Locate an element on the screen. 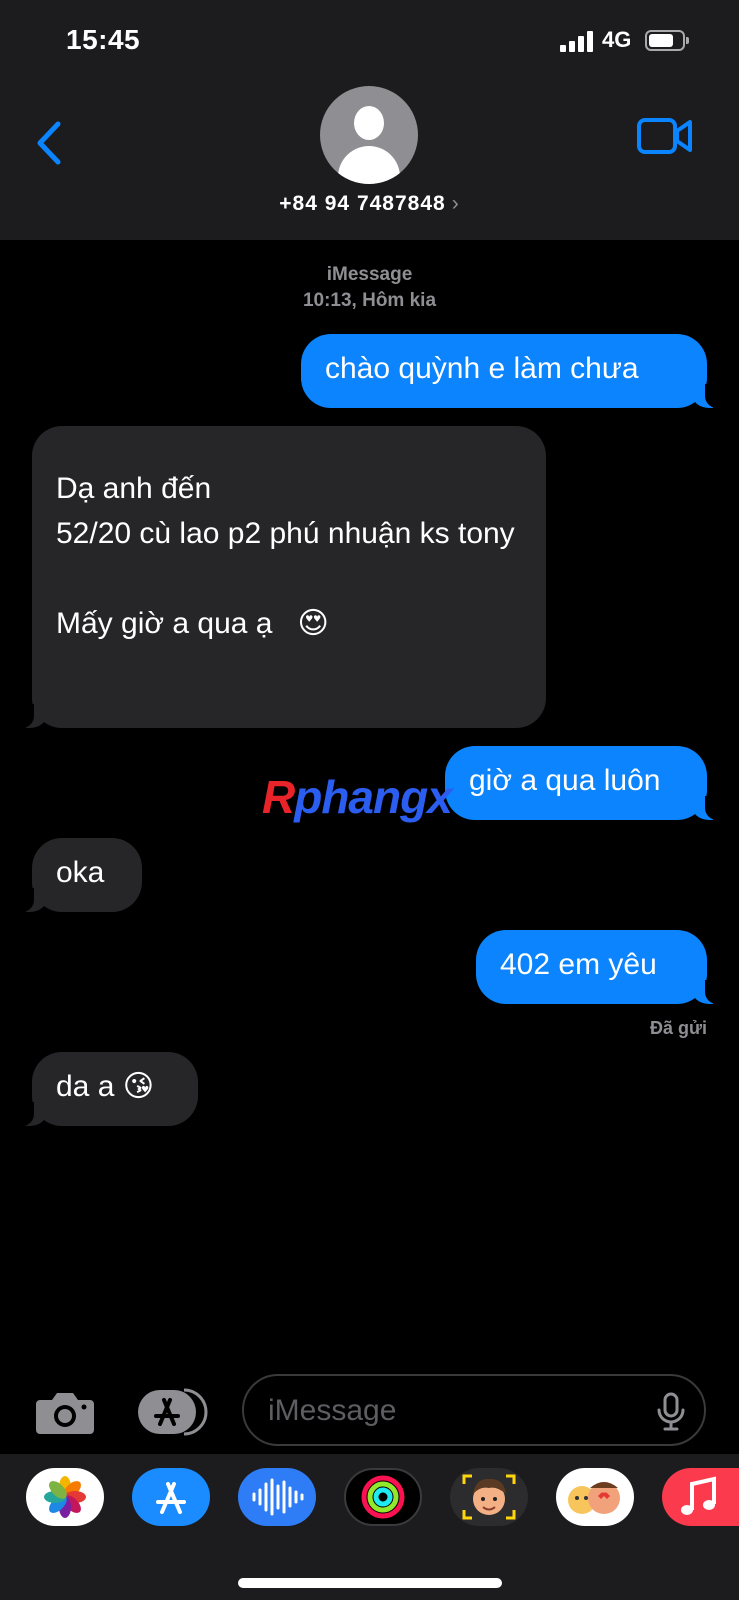 The height and width of the screenshot is (1600, 739). message-bubble-sent: chào quỳnh e làm chưa is located at coordinates (510, 371).